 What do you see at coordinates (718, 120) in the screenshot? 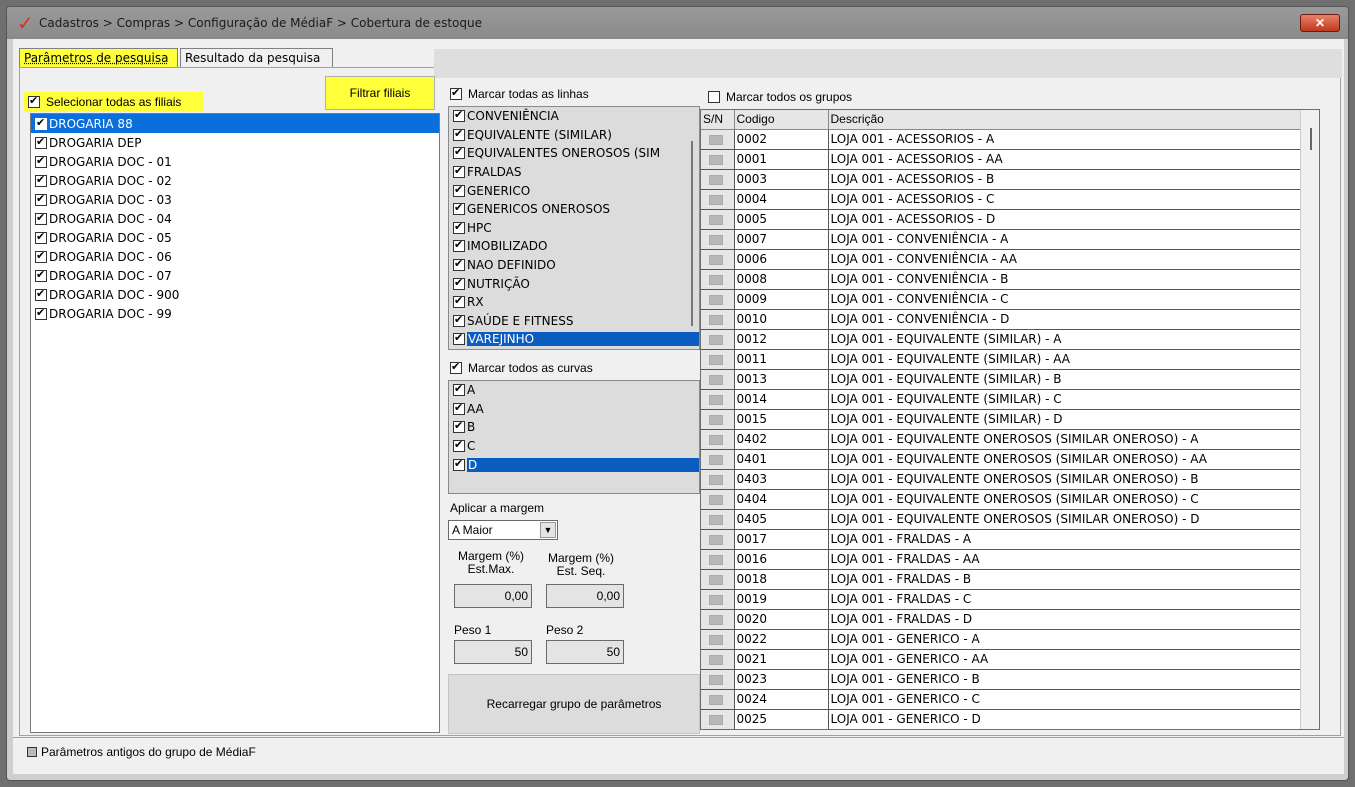
I see `col-header-sn: S/N` at bounding box center [718, 120].